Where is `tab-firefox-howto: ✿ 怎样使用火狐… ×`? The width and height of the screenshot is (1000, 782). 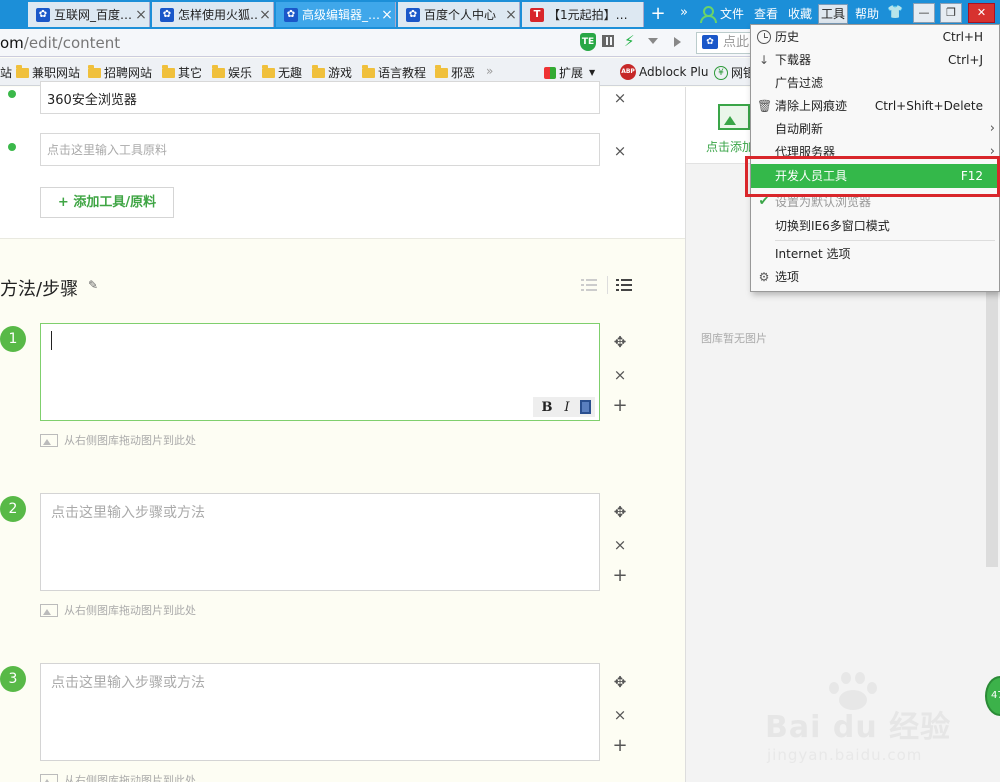
tab-firefox-howto: ✿ 怎样使用火狐… × is located at coordinates (213, 14).